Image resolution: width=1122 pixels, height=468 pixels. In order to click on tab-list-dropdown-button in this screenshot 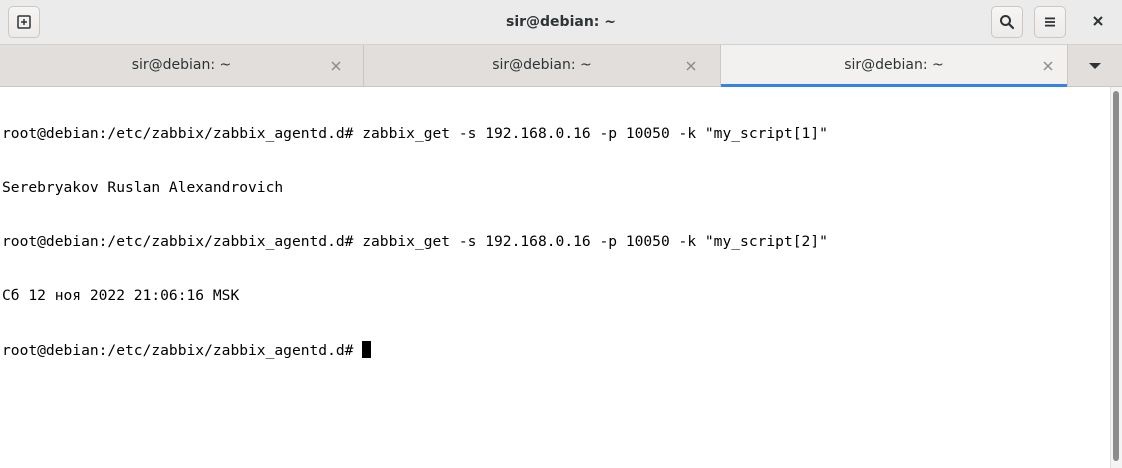, I will do `click(1095, 65)`.